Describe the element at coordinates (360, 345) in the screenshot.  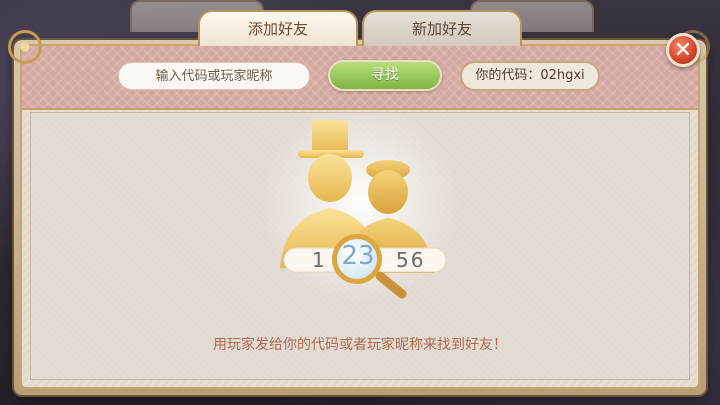
I see `hint-text: 用玩家发给你的代码或者玩家昵称来找到好友！` at that location.